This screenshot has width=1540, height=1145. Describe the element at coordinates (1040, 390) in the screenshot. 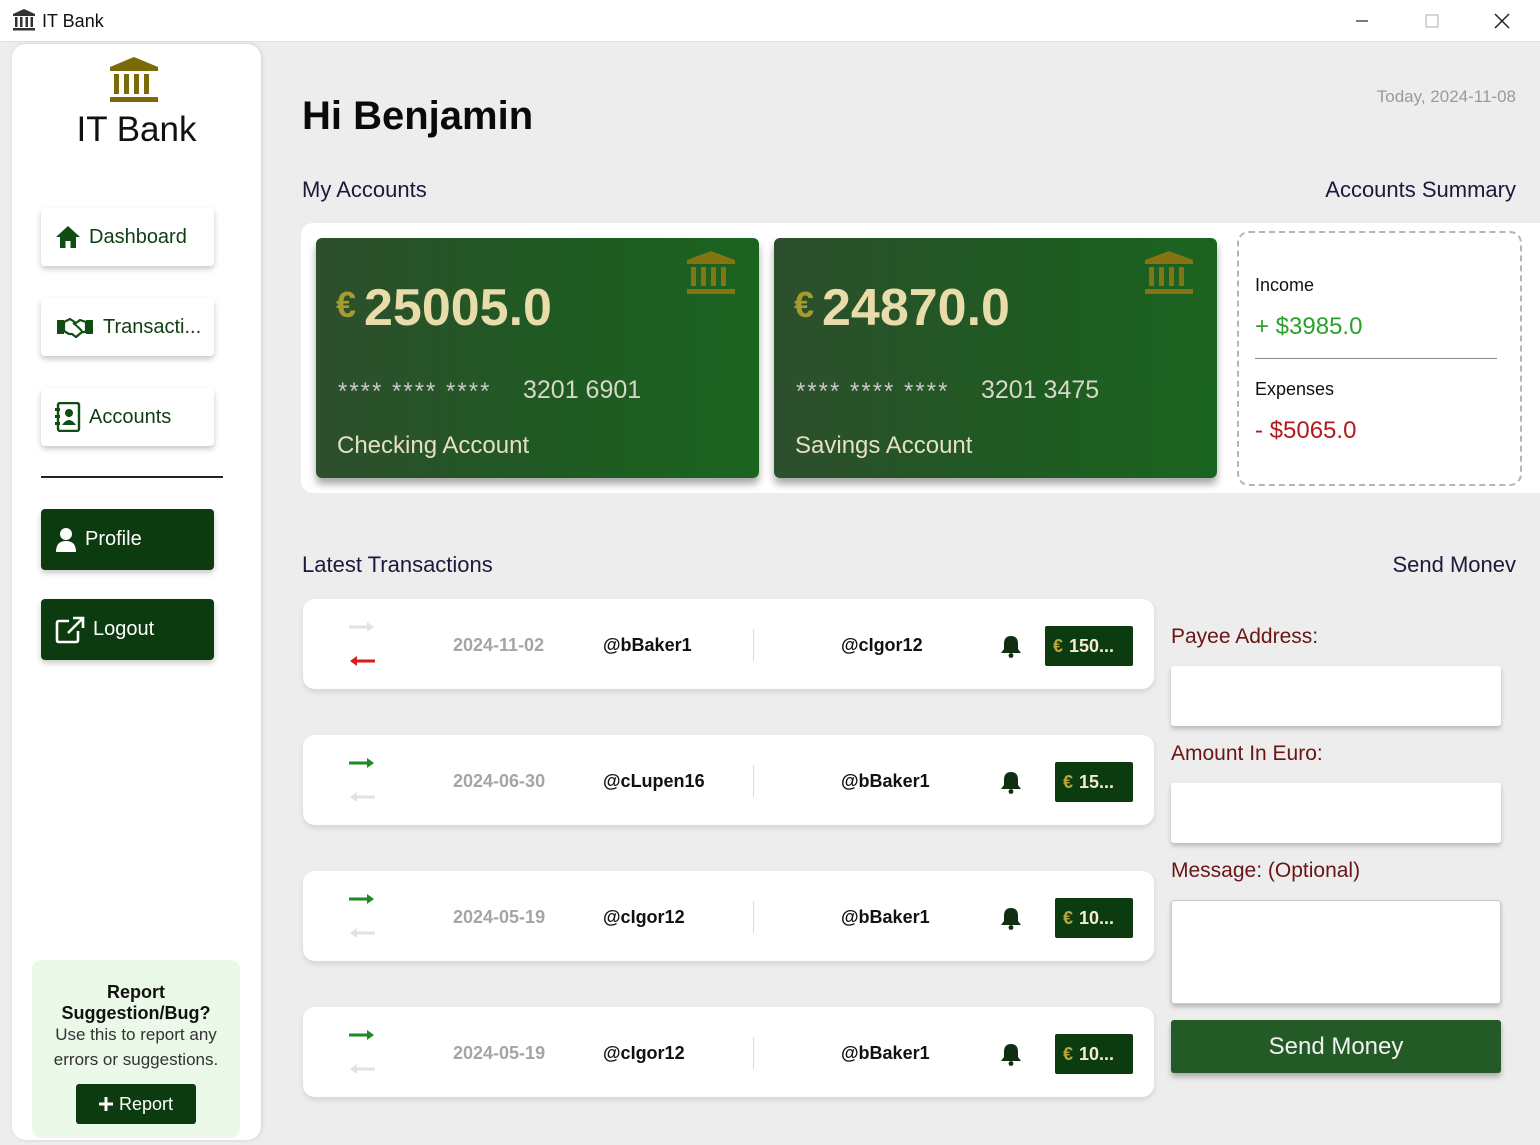

I see `card-number: 3201 3475` at that location.